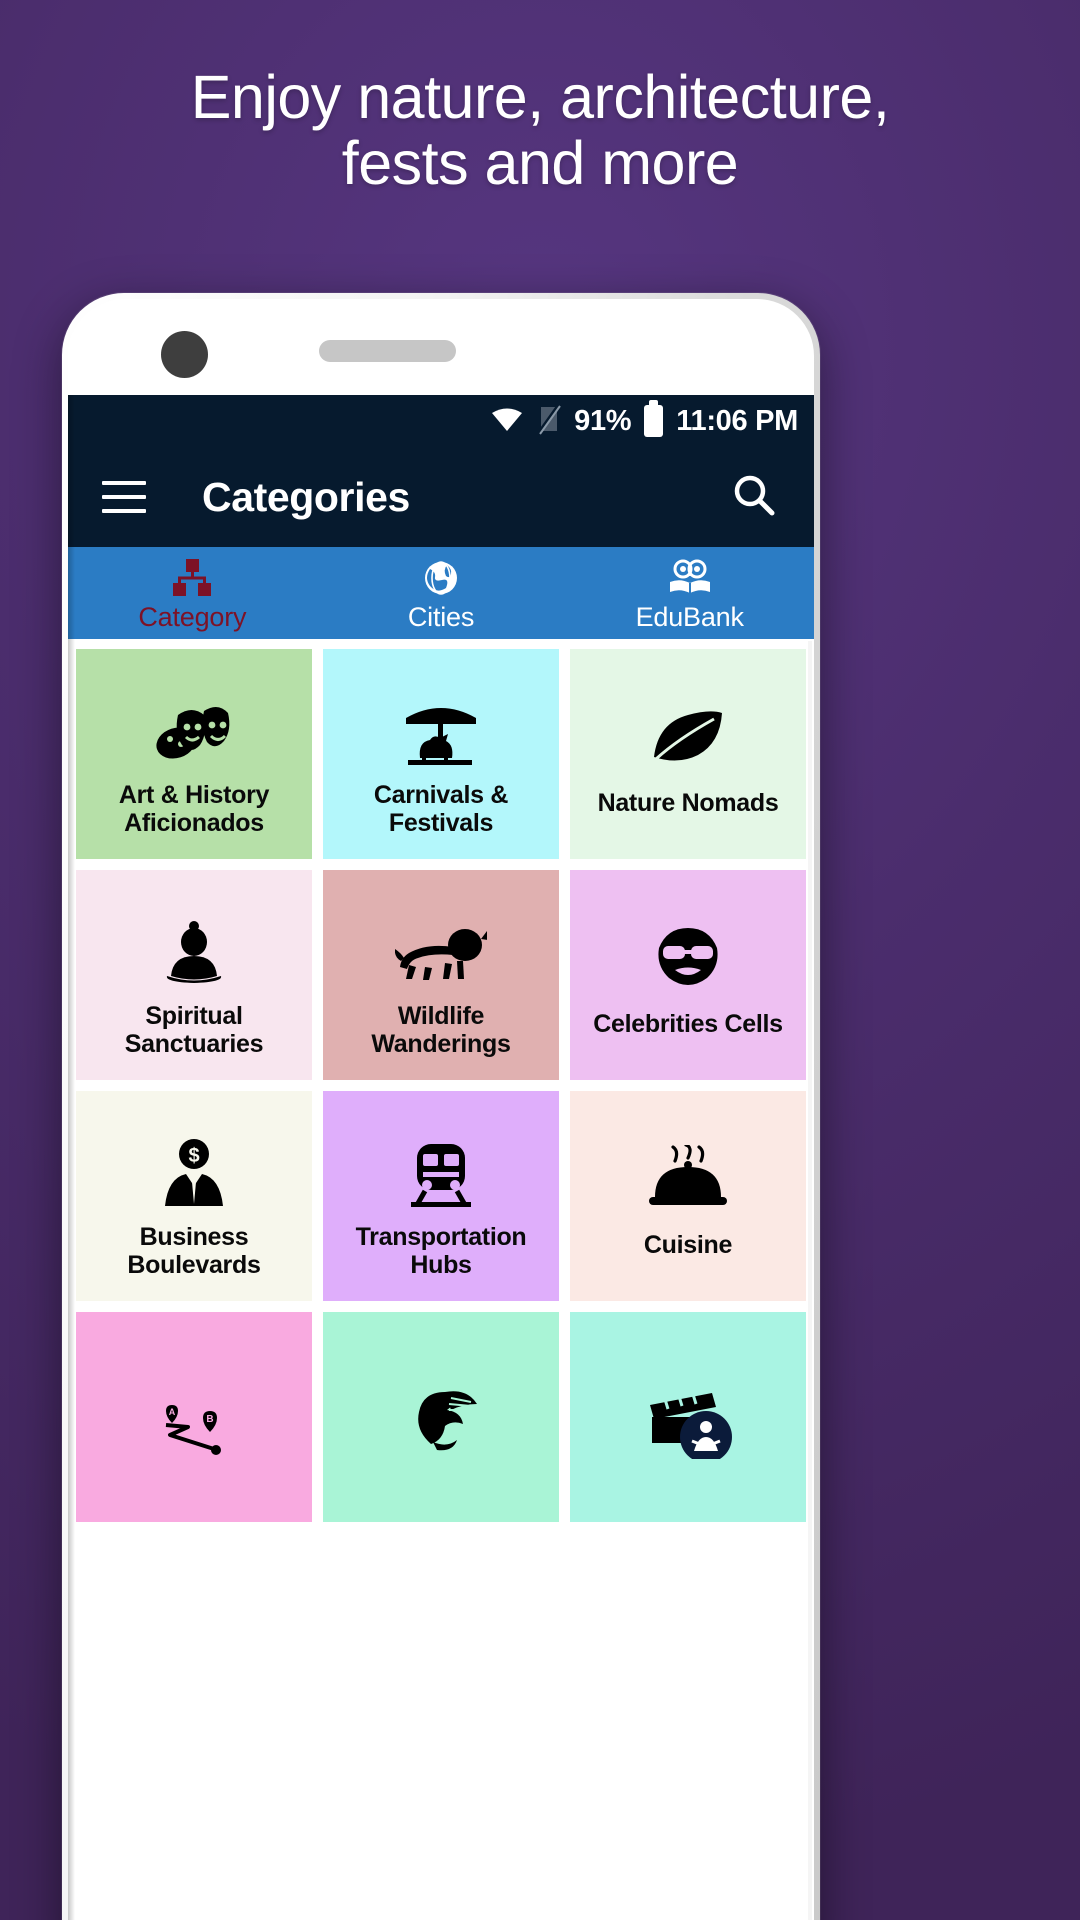 This screenshot has height=1920, width=1080. I want to click on category-card-business-boulevards: $ Business Boulevards, so click(194, 1196).